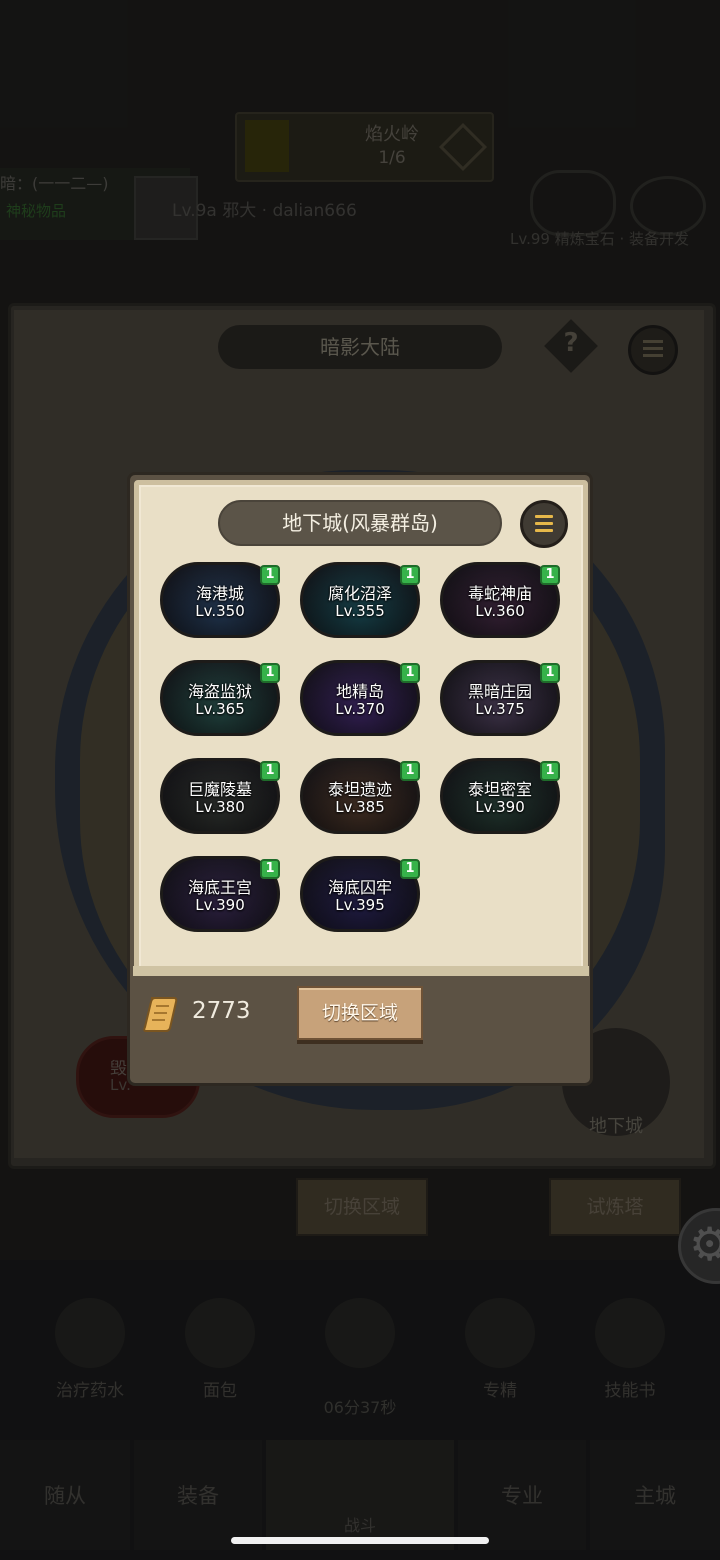 The height and width of the screenshot is (1560, 720). Describe the element at coordinates (360, 1540) in the screenshot. I see `home-indicator` at that location.